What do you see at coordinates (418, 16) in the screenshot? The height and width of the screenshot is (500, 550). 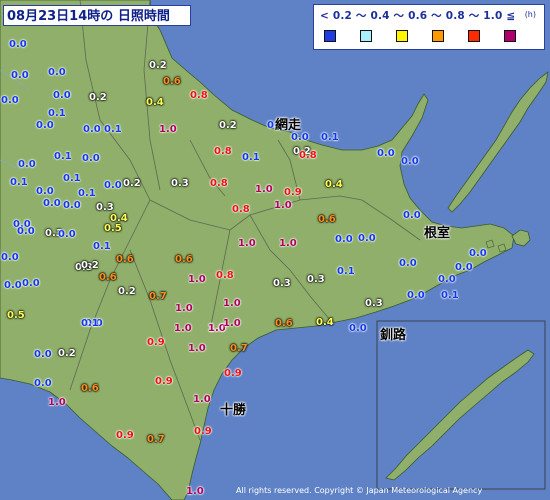 I see `legend-ranges: < 0.2 〜 0.4 〜 0.6 〜 0.8 〜 1.0 ≦` at bounding box center [418, 16].